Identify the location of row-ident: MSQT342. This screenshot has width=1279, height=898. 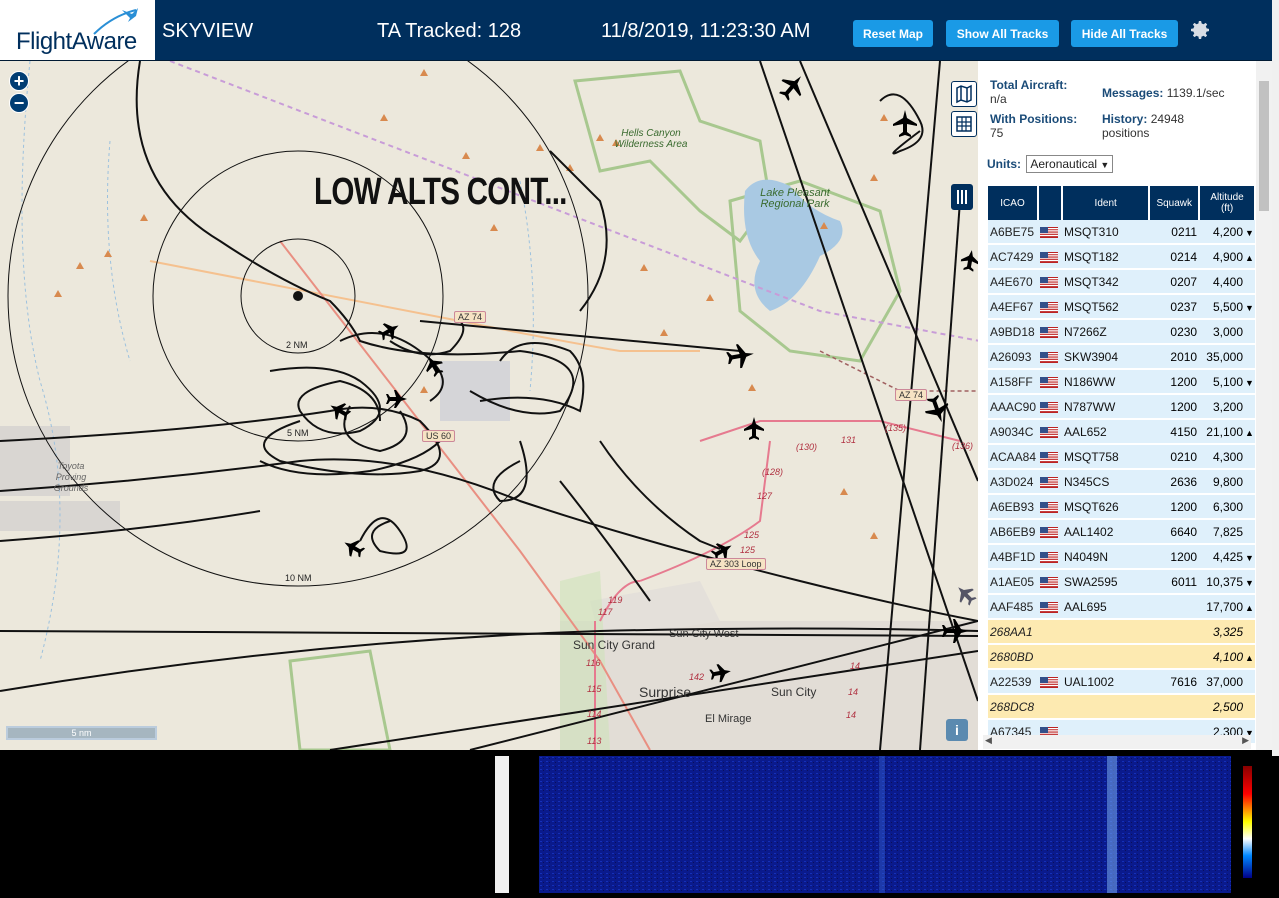
(1105, 282).